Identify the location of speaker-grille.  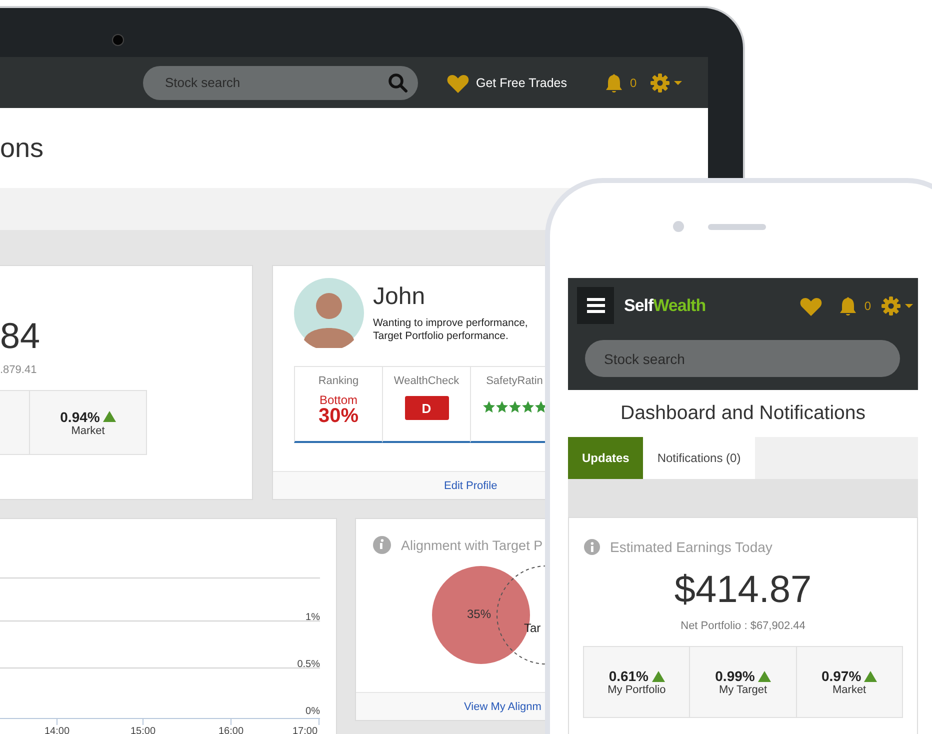
(737, 227).